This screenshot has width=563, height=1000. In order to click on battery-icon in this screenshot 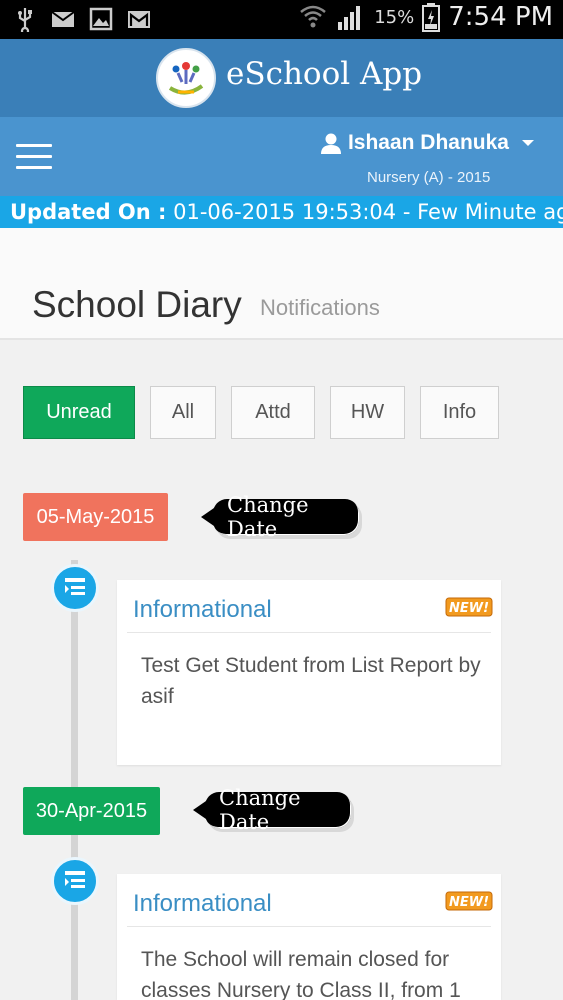, I will do `click(431, 17)`.